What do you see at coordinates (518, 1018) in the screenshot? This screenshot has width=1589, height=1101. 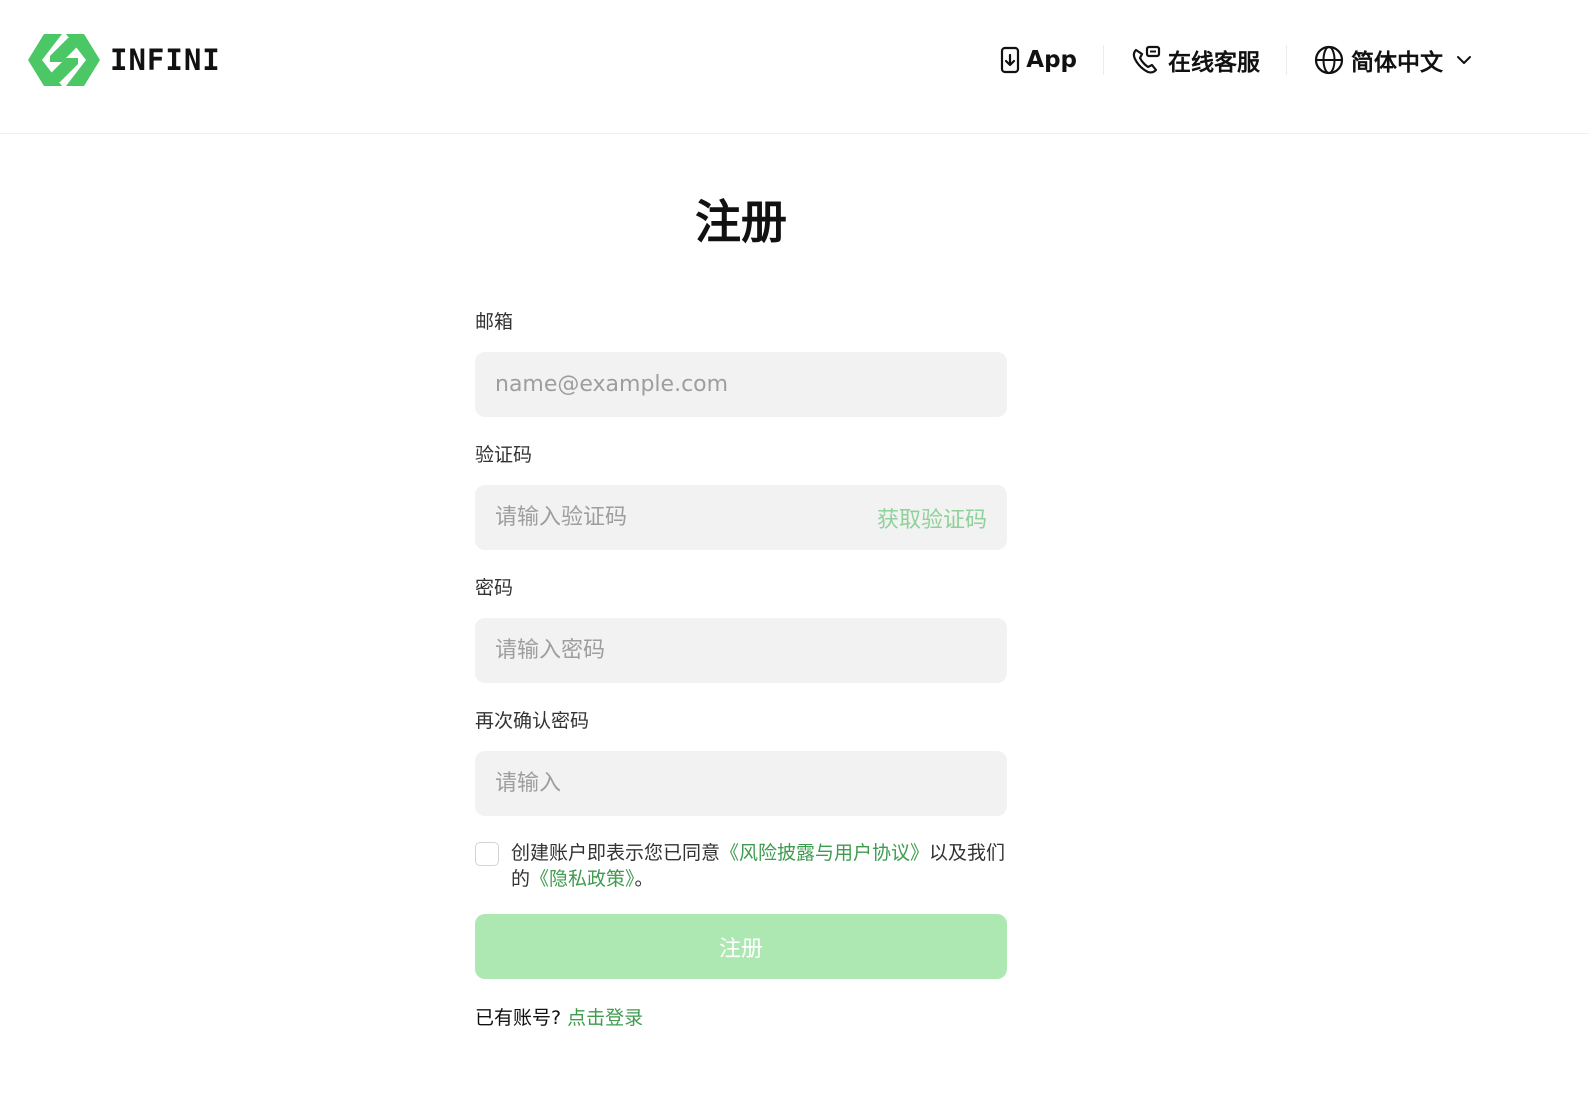 I see `login-prompt: 已有账号?` at bounding box center [518, 1018].